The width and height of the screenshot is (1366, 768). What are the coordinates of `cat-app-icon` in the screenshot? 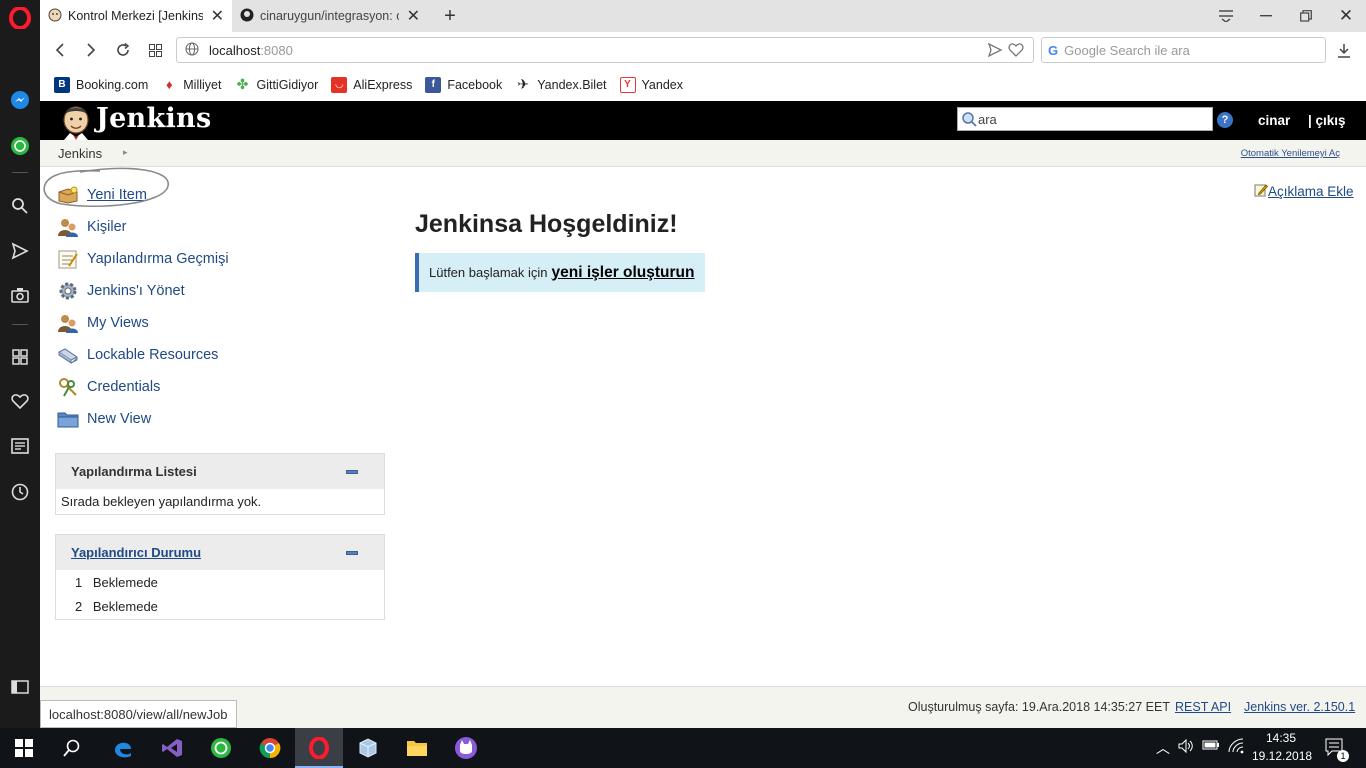 It's located at (466, 748).